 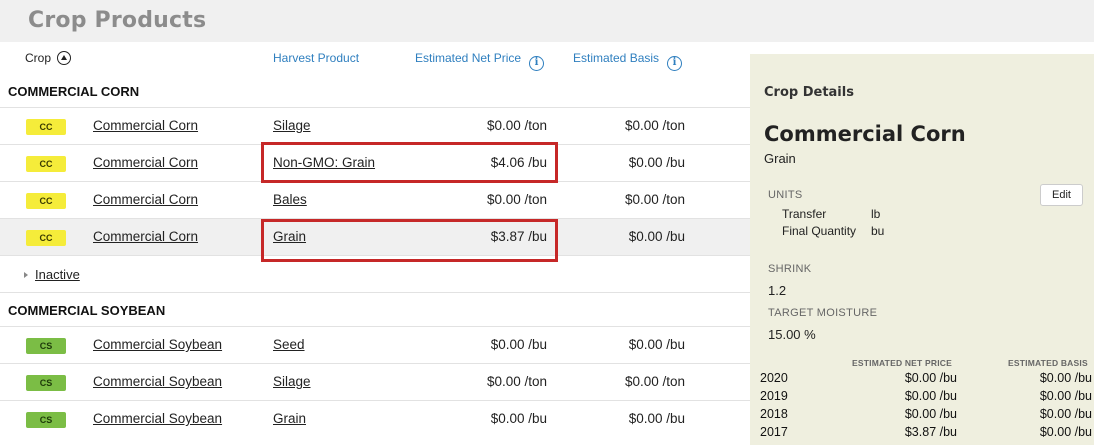 I want to click on column-header-net-price-label: Estimated Net Price, so click(x=468, y=58).